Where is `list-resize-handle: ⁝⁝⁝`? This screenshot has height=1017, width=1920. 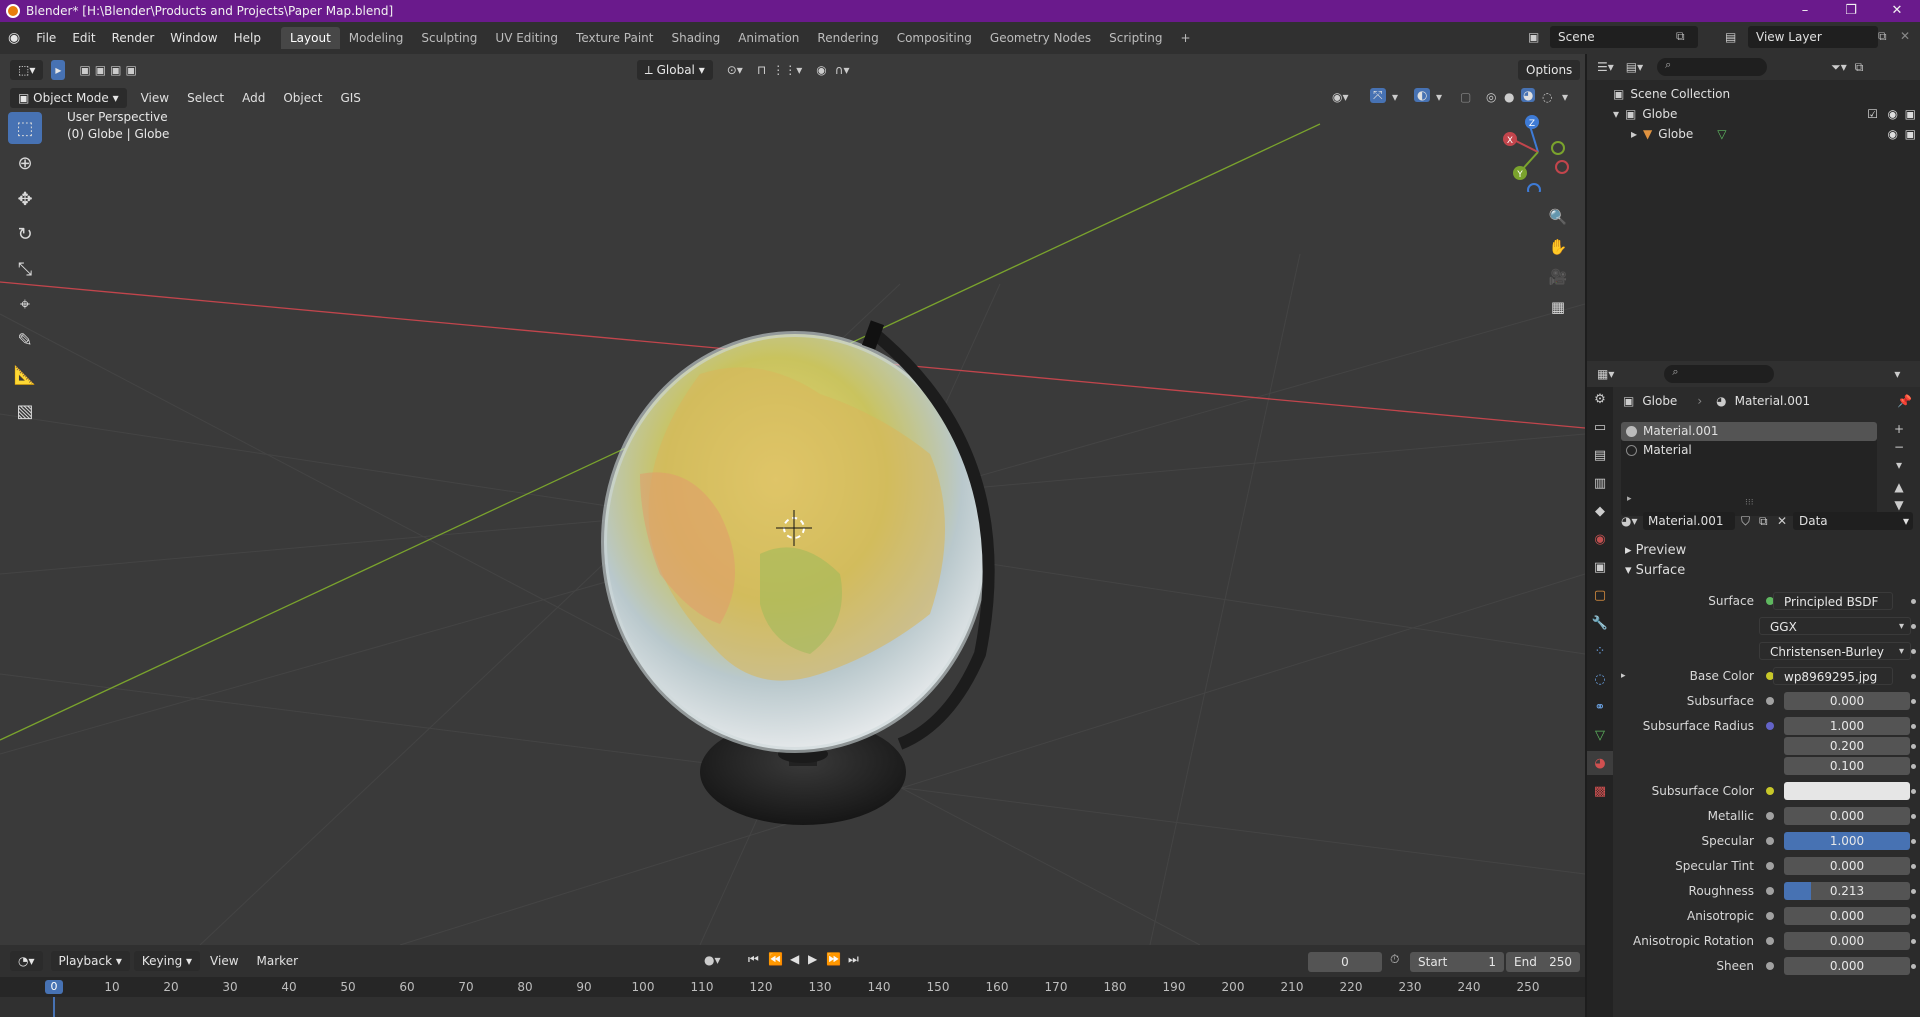 list-resize-handle: ⁝⁝⁝ is located at coordinates (1749, 503).